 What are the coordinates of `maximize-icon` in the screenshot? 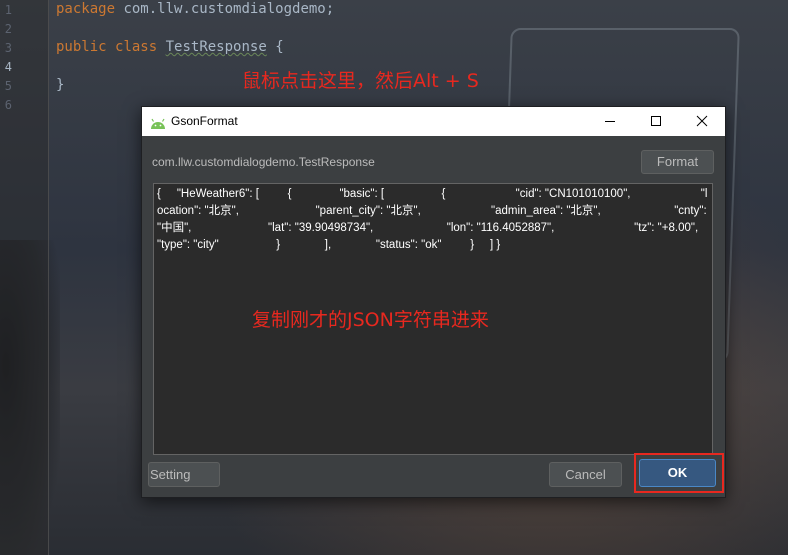 It's located at (656, 121).